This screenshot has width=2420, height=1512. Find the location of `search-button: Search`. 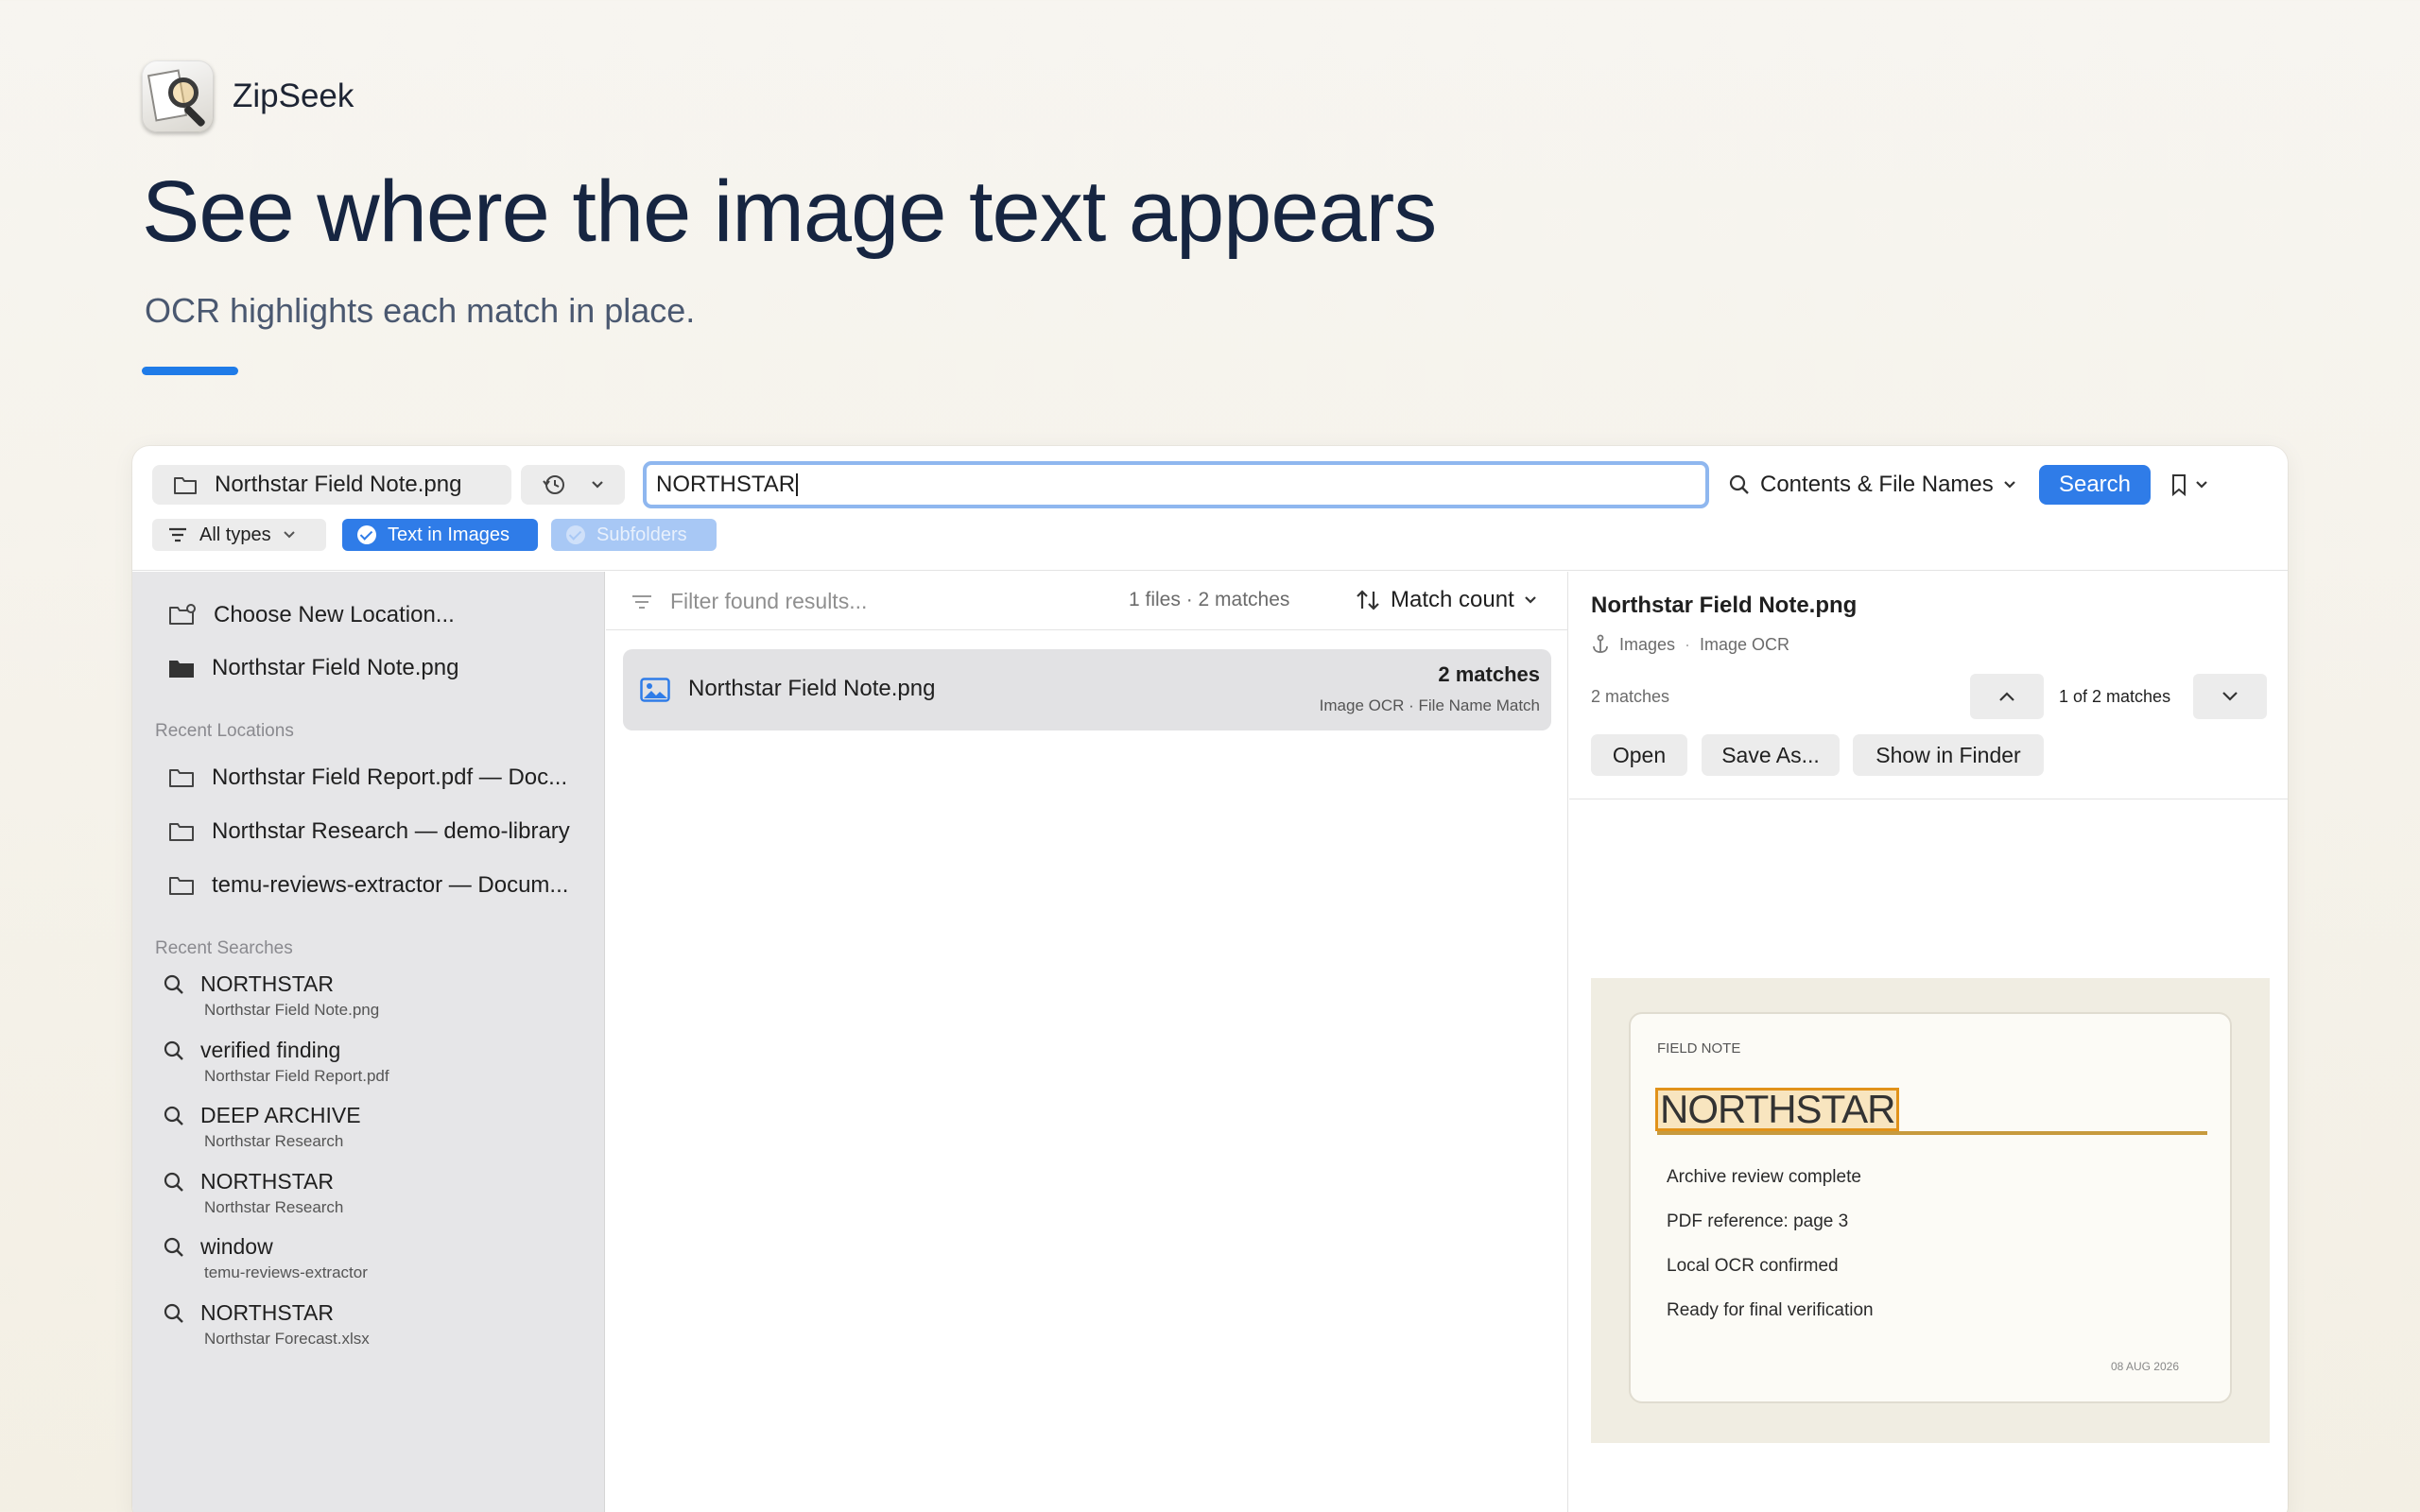

search-button: Search is located at coordinates (2095, 485).